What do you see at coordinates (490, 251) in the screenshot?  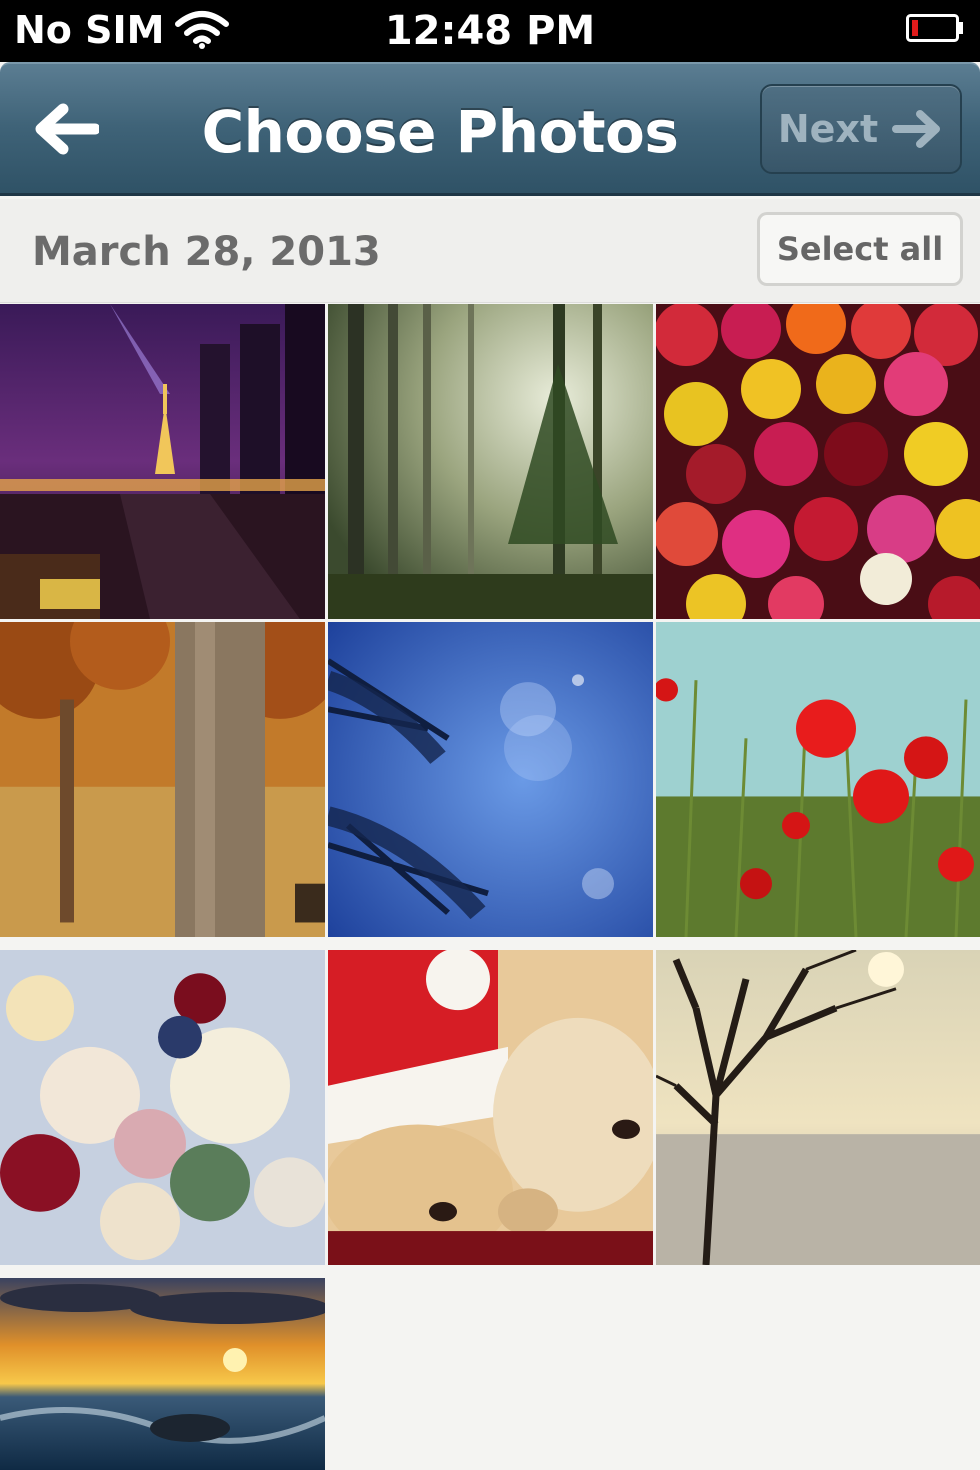 I see `section-header: March 28, 2013 Select all` at bounding box center [490, 251].